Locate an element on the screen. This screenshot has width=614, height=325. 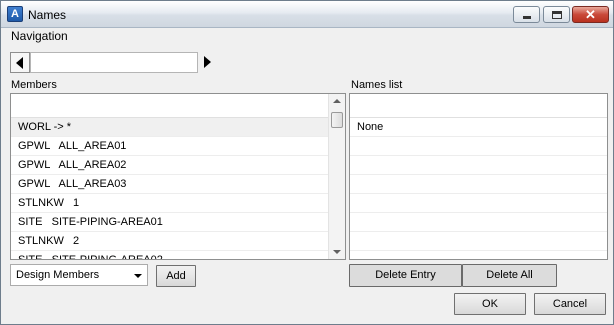
delete-entry-button: Delete Entry is located at coordinates (405, 275).